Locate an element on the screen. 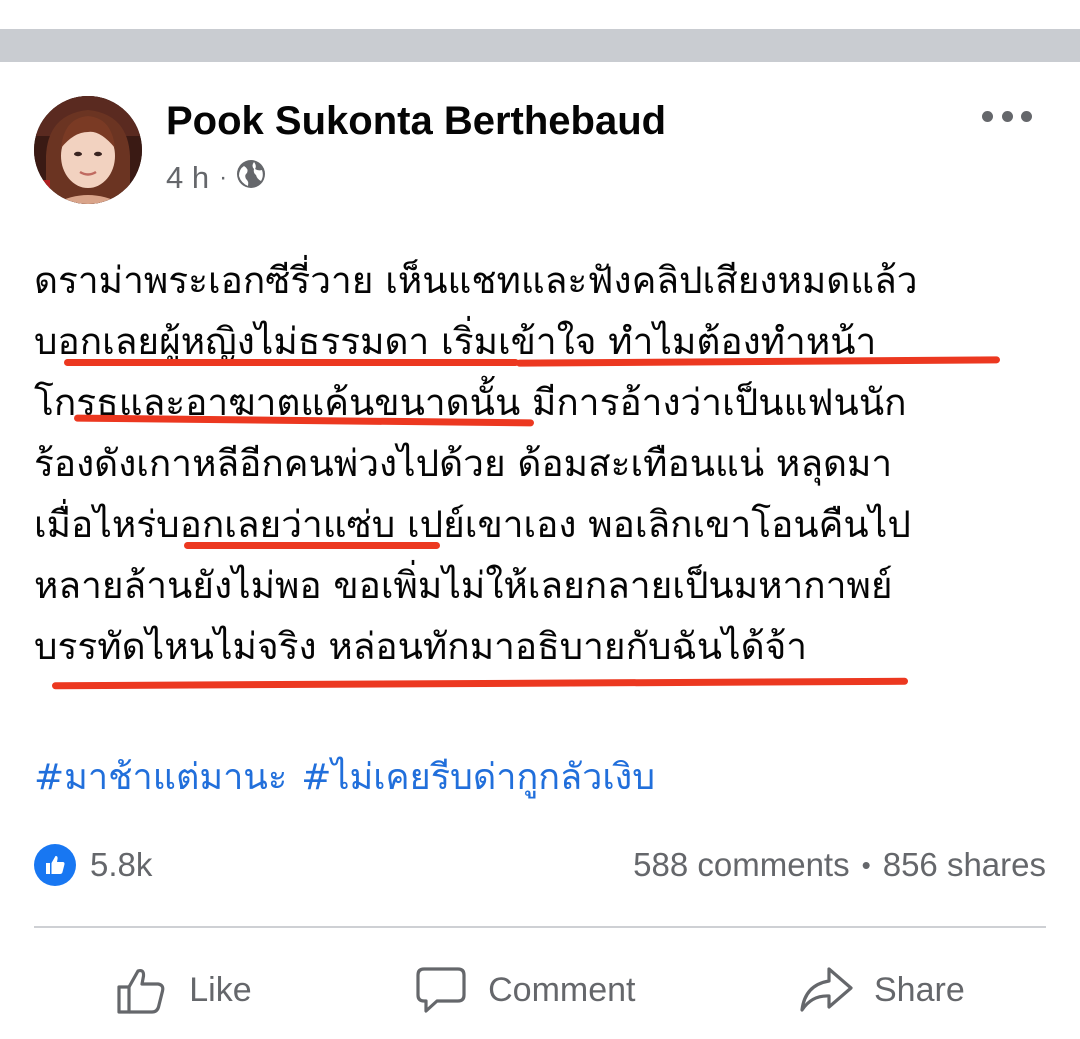  share-icon is located at coordinates (826, 989).